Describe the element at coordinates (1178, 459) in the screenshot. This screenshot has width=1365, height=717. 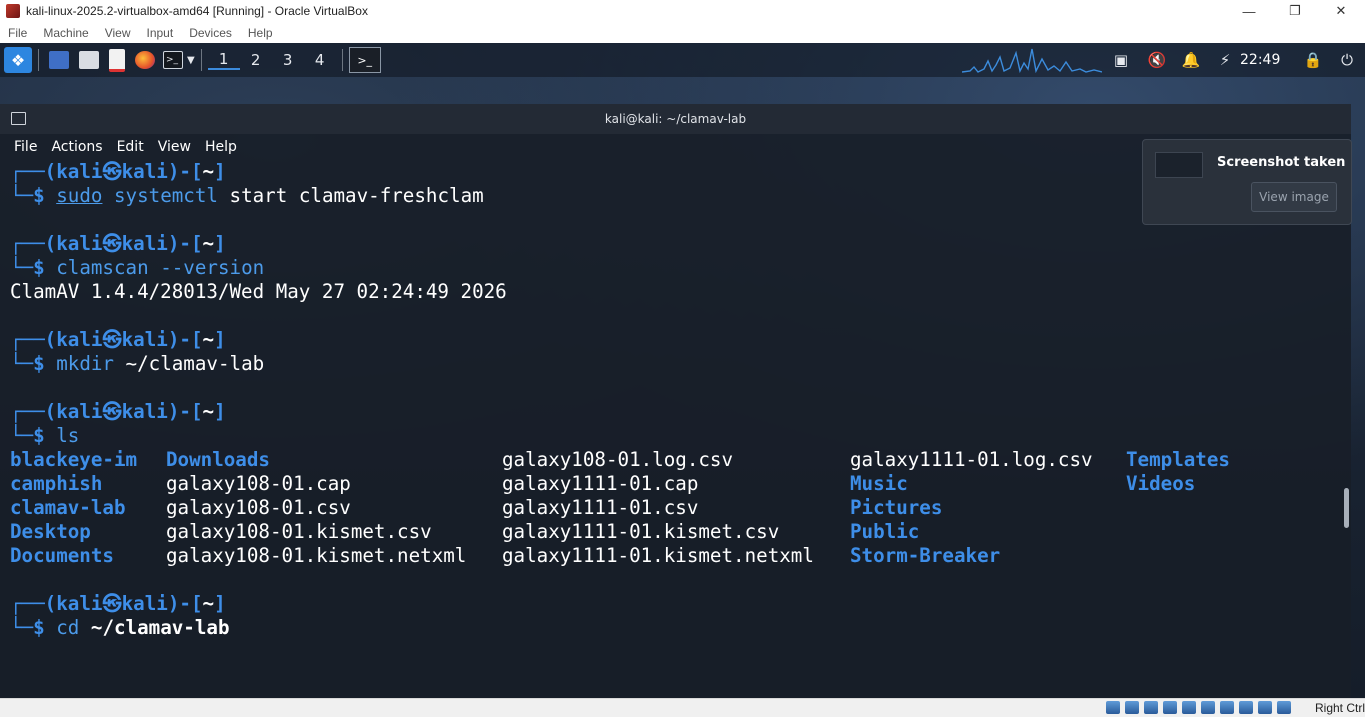
I see `directory-entry: Templates` at that location.